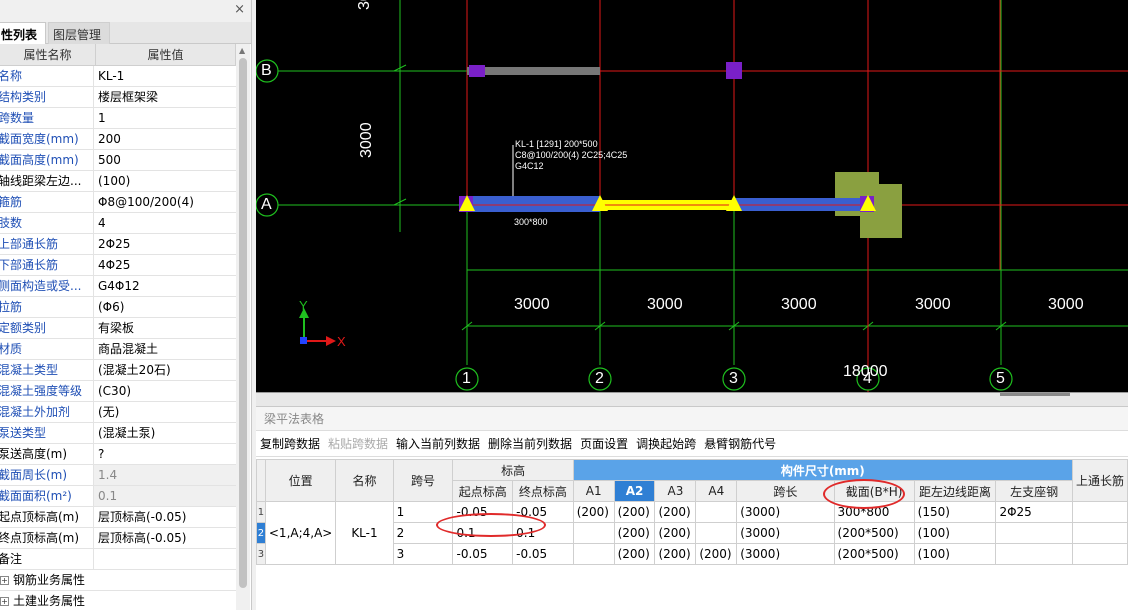  I want to click on property-value: 200, so click(165, 139).